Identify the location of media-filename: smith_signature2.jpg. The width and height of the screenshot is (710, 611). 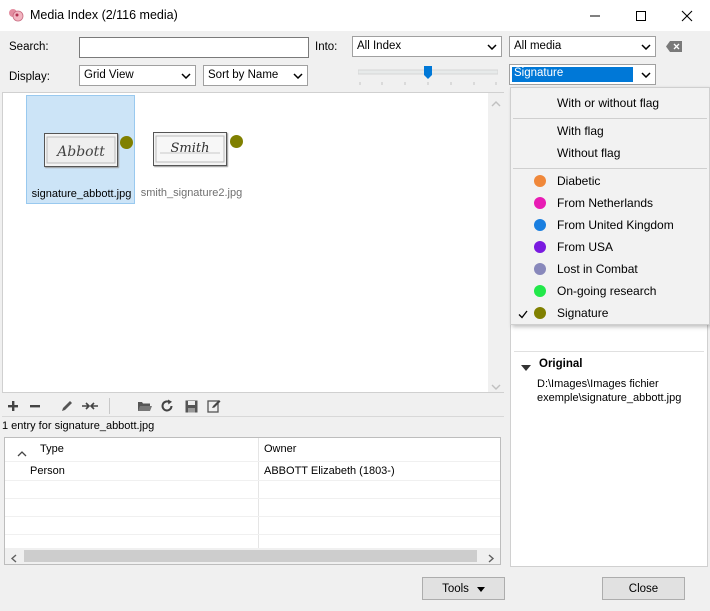
(191, 193).